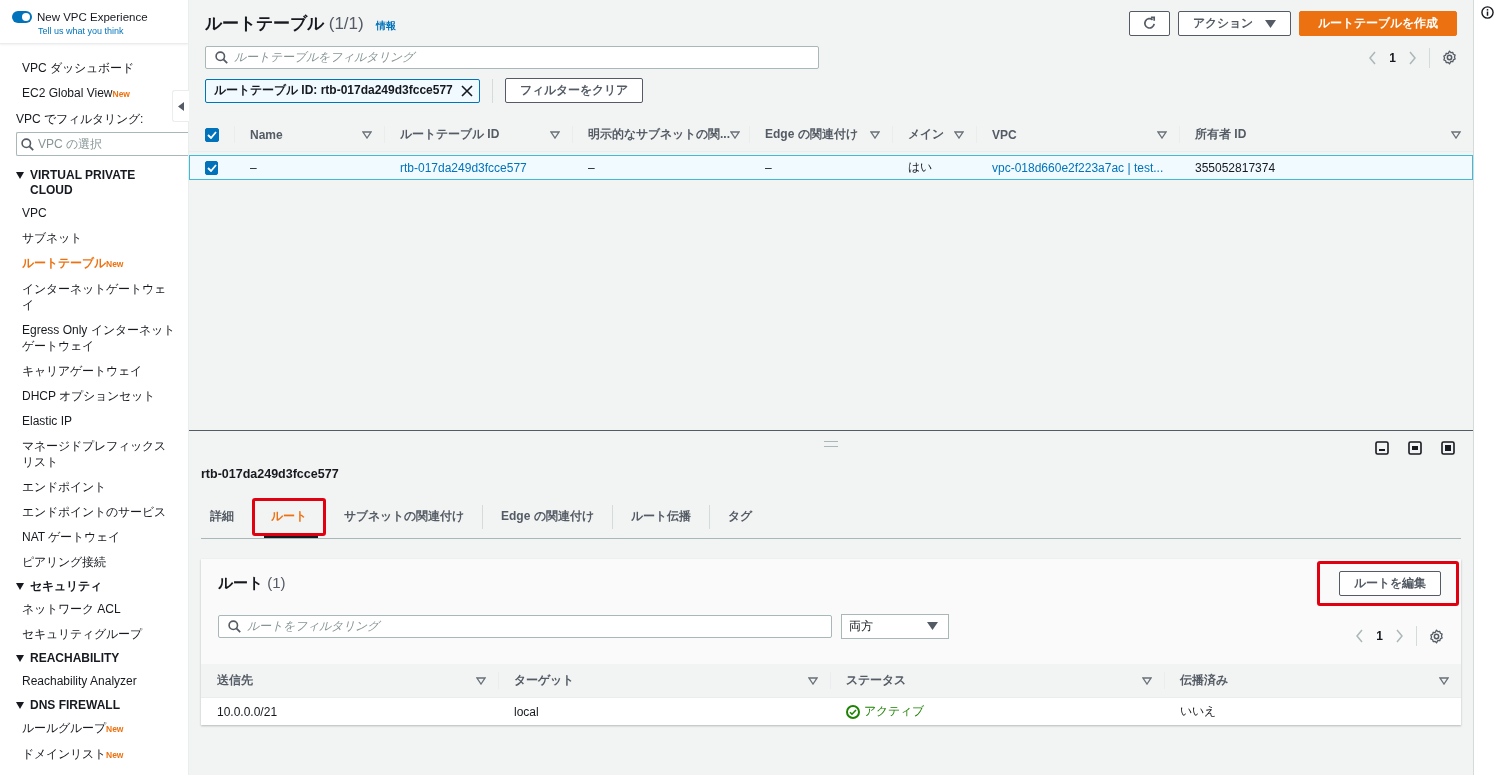  I want to click on column-header: 所有者 ID, so click(1221, 134).